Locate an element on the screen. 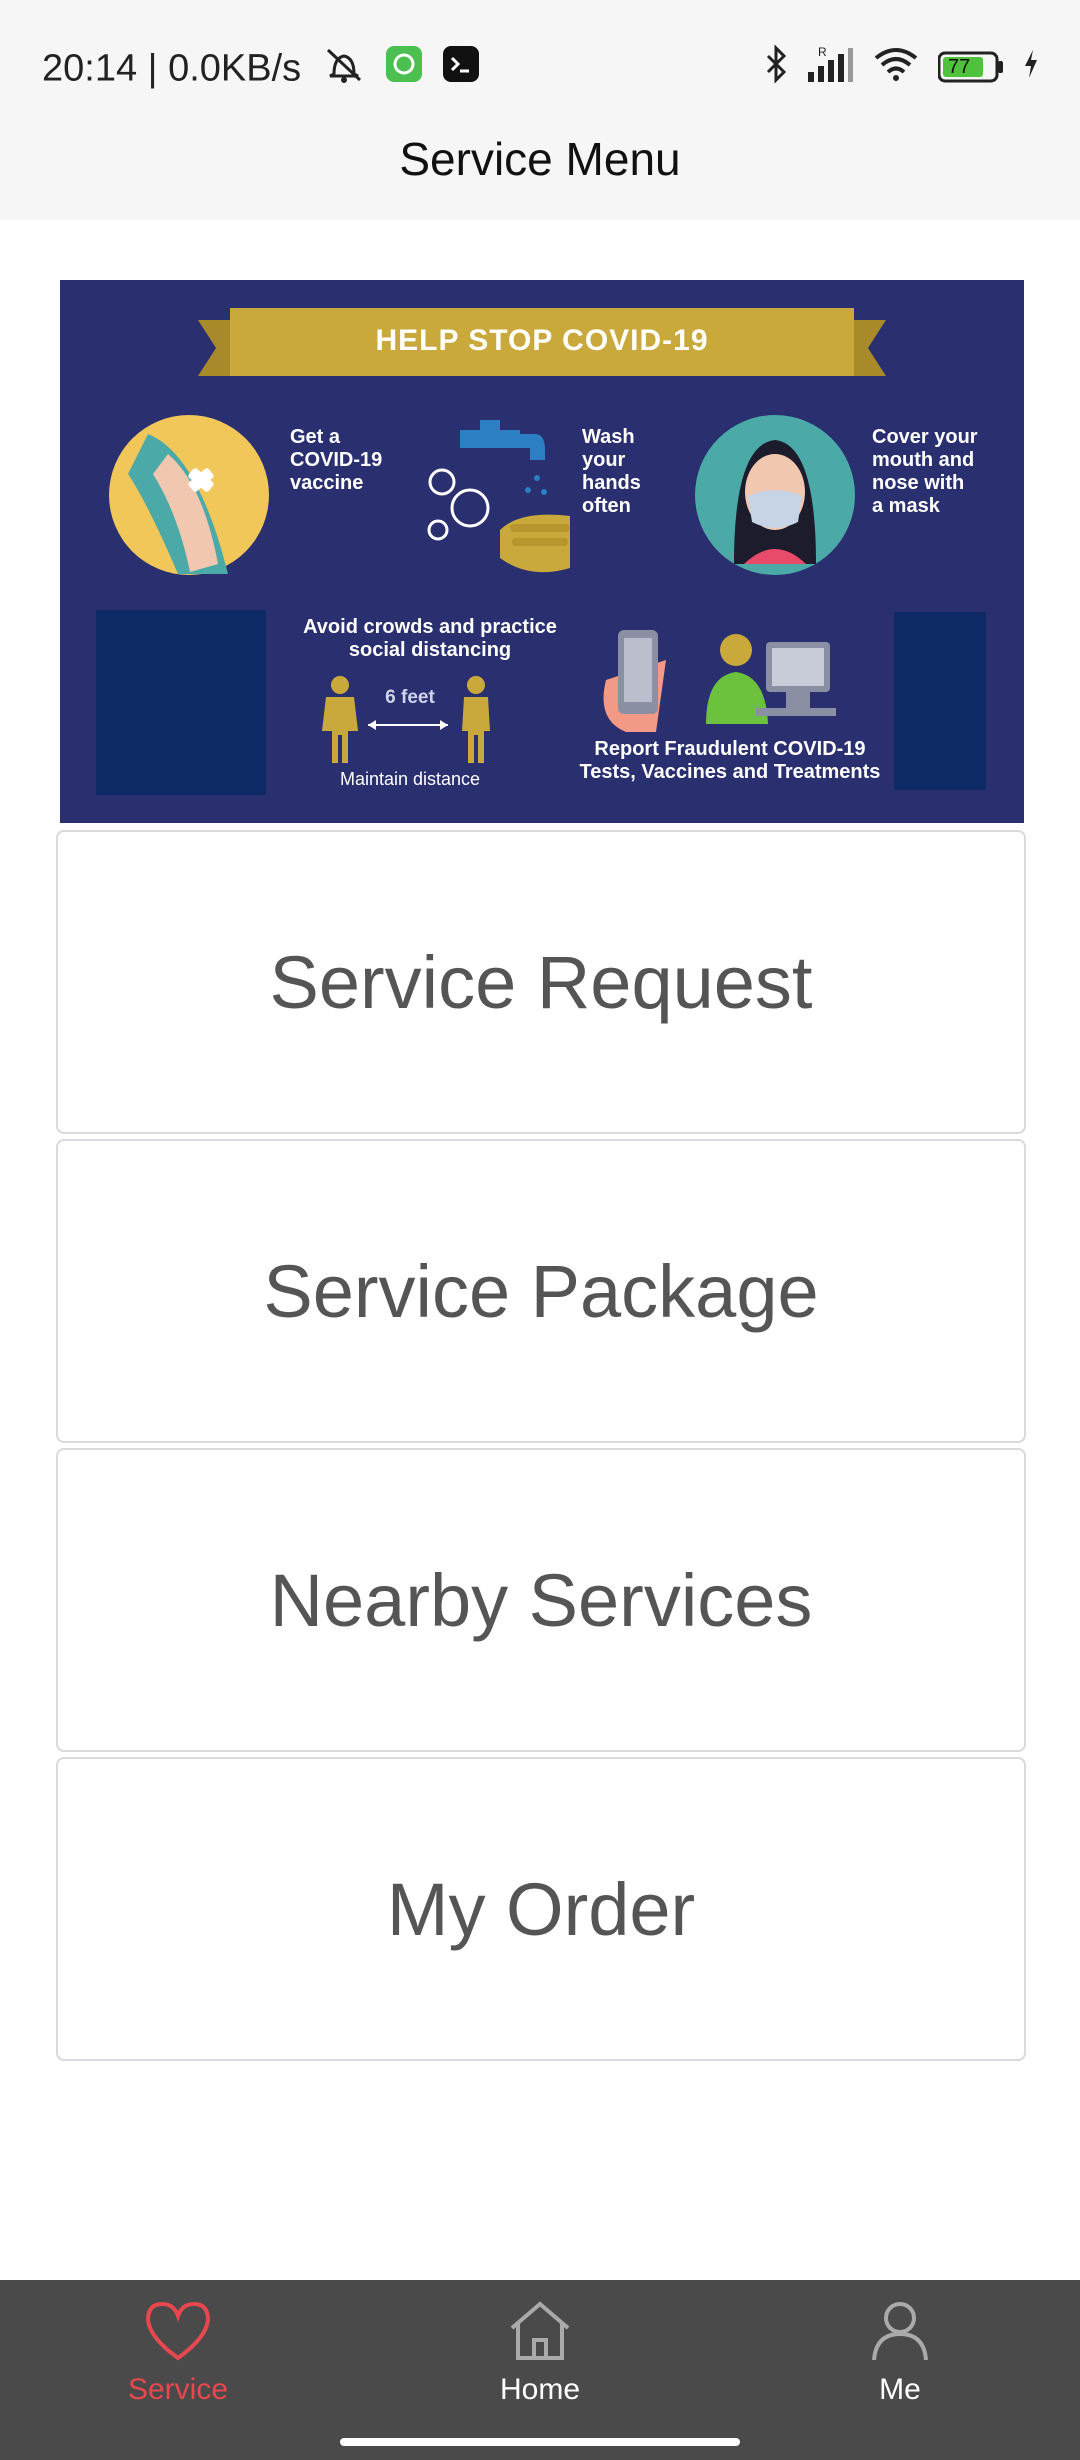  svg-text: R is located at coordinates (822, 52).